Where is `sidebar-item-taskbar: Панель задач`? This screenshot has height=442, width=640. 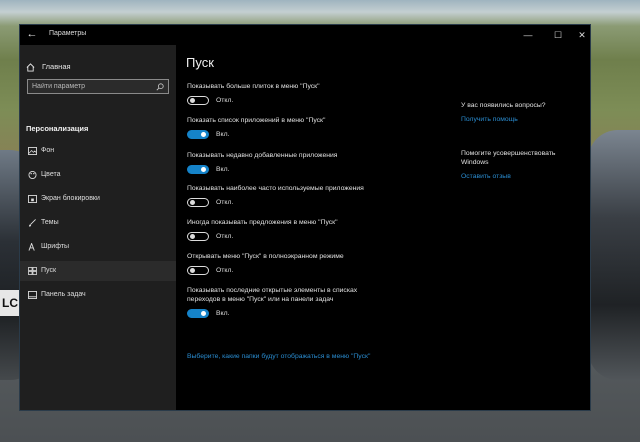
sidebar-item-taskbar: Панель задач is located at coordinates (98, 295).